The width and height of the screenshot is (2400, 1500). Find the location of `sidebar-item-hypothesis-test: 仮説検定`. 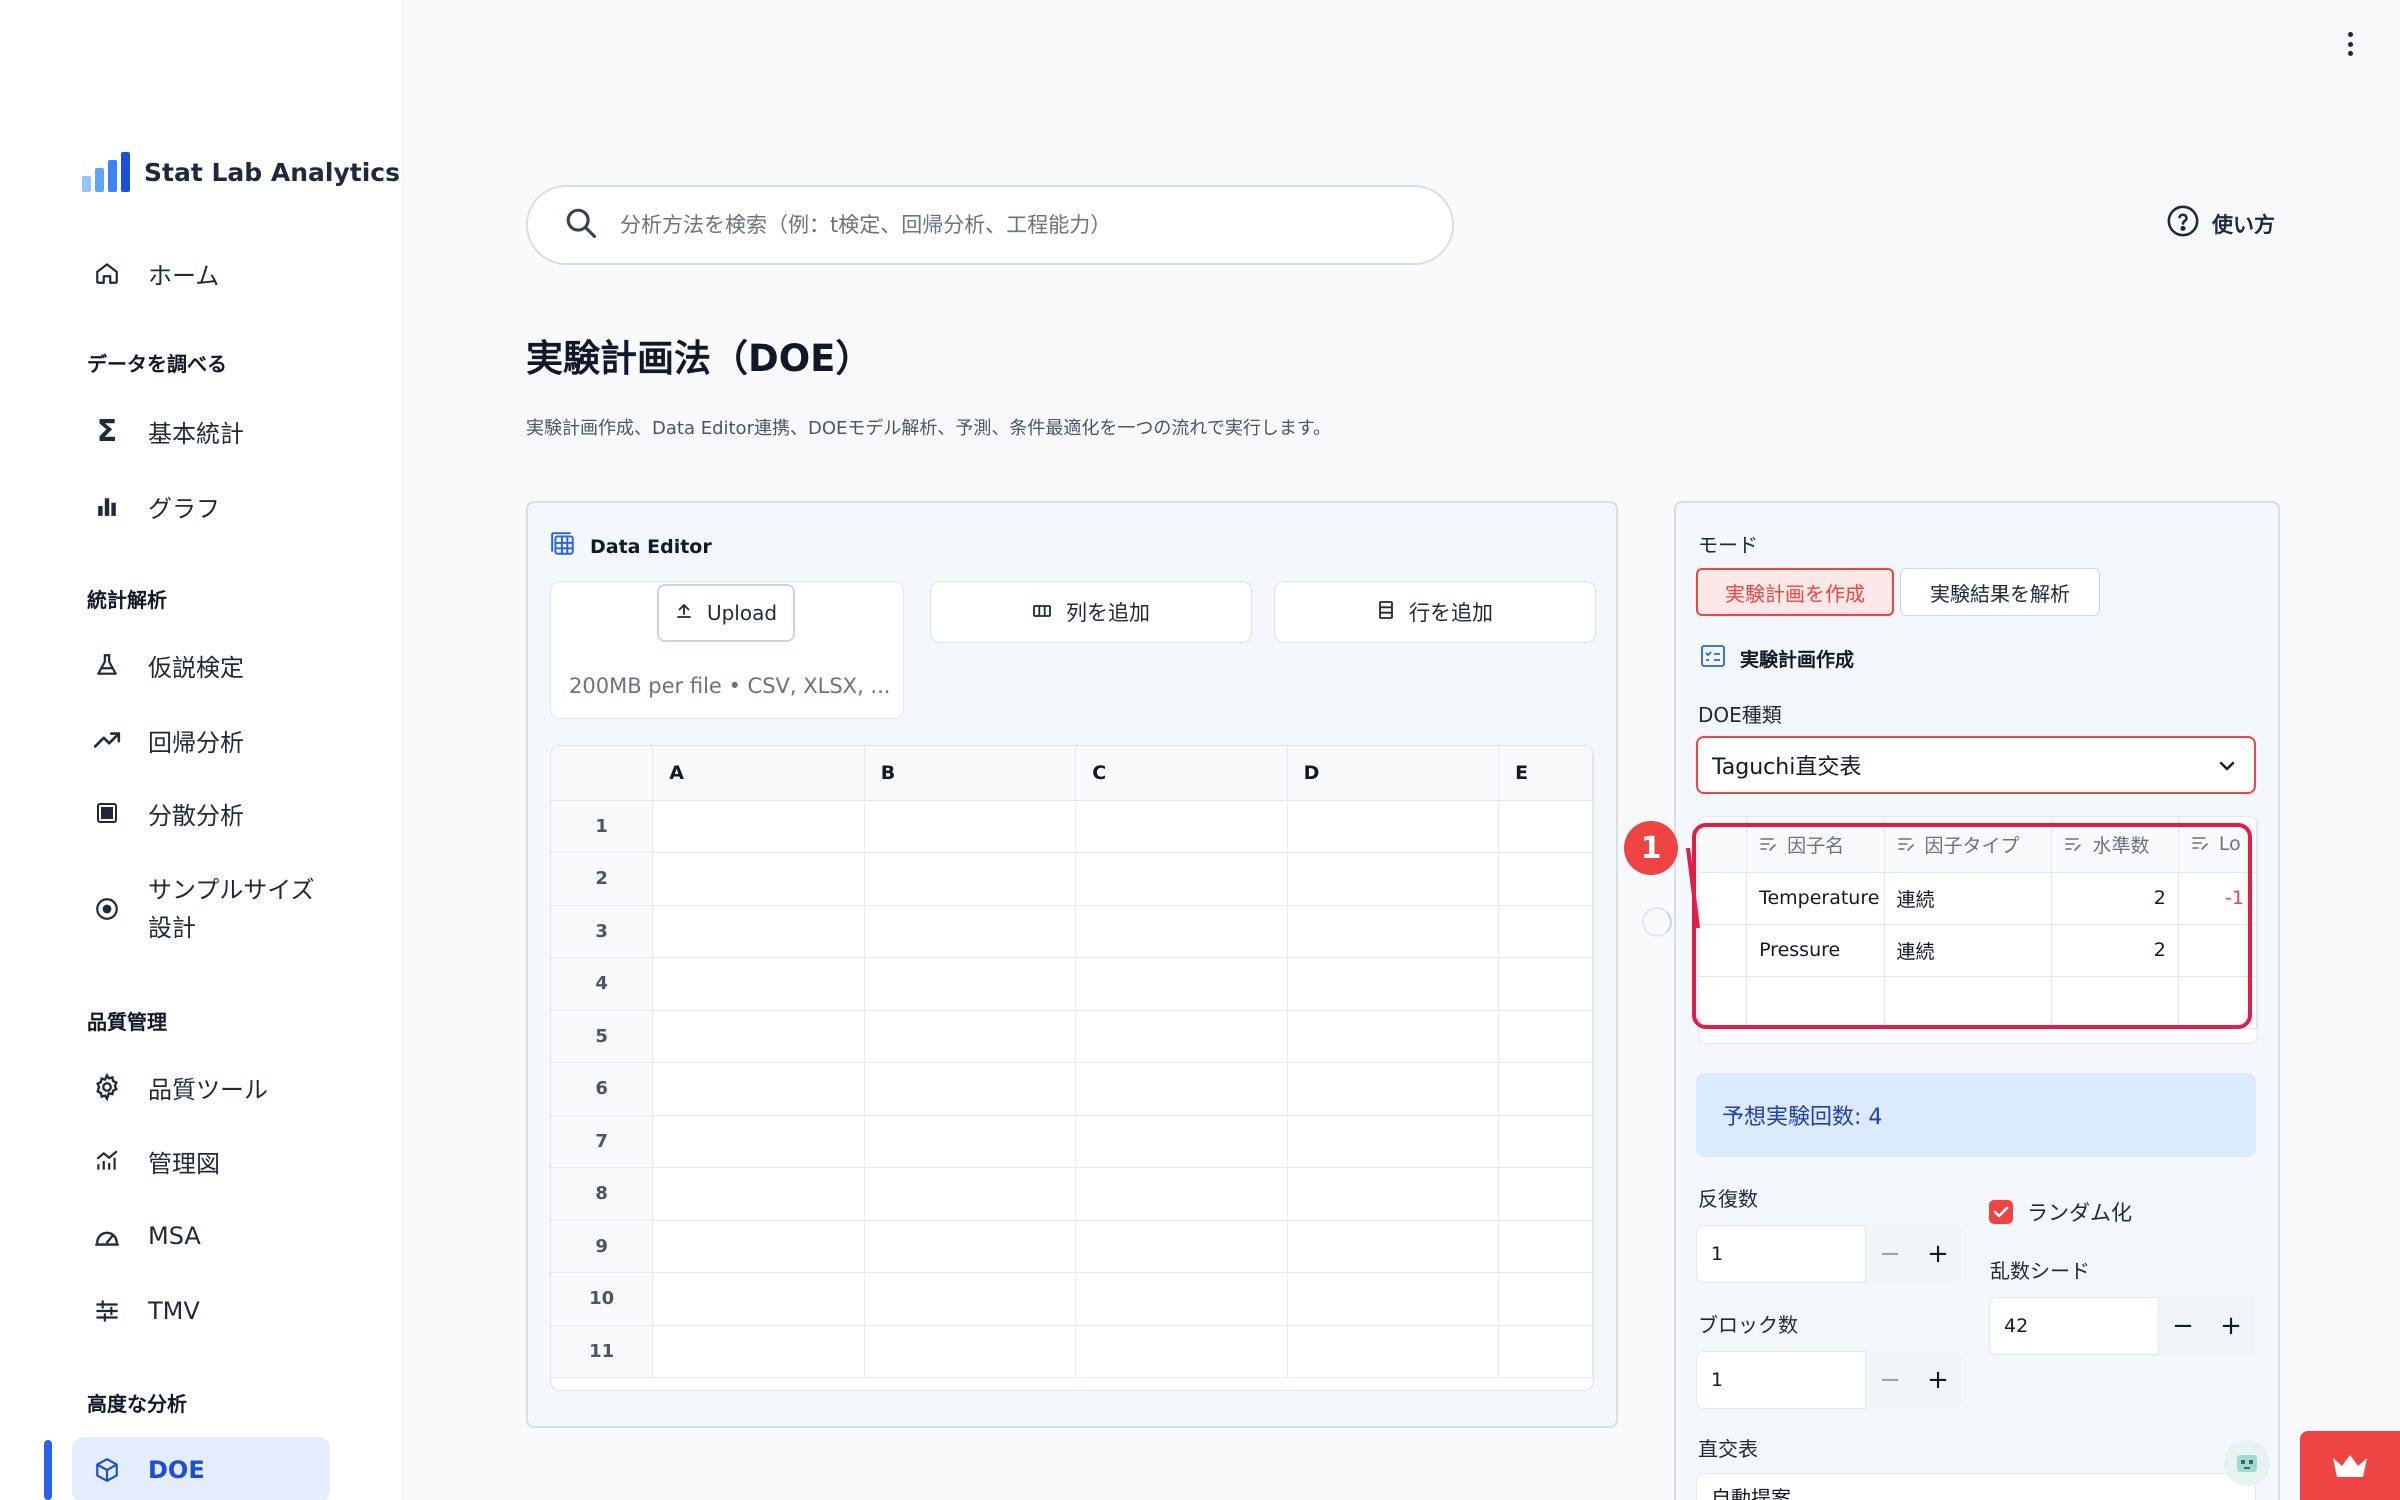

sidebar-item-hypothesis-test: 仮説検定 is located at coordinates (201, 665).